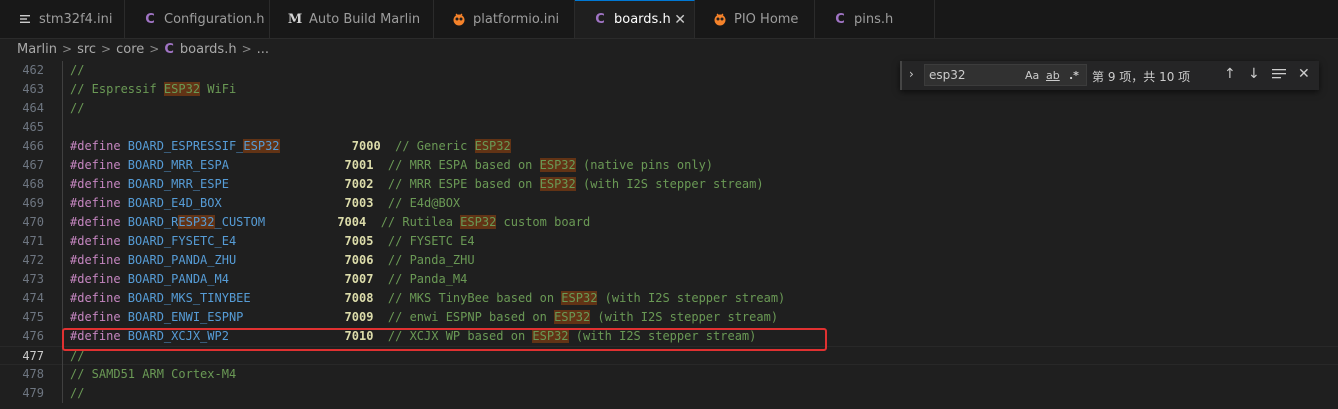  What do you see at coordinates (208, 49) in the screenshot?
I see `breadcrumb-item-file: boards.h` at bounding box center [208, 49].